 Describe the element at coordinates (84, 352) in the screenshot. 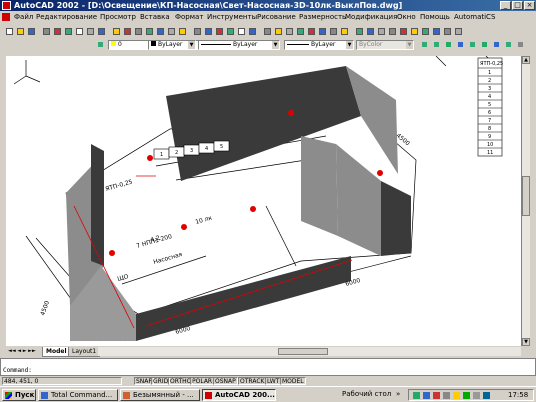

I see `tab-layout1: Layout1` at that location.